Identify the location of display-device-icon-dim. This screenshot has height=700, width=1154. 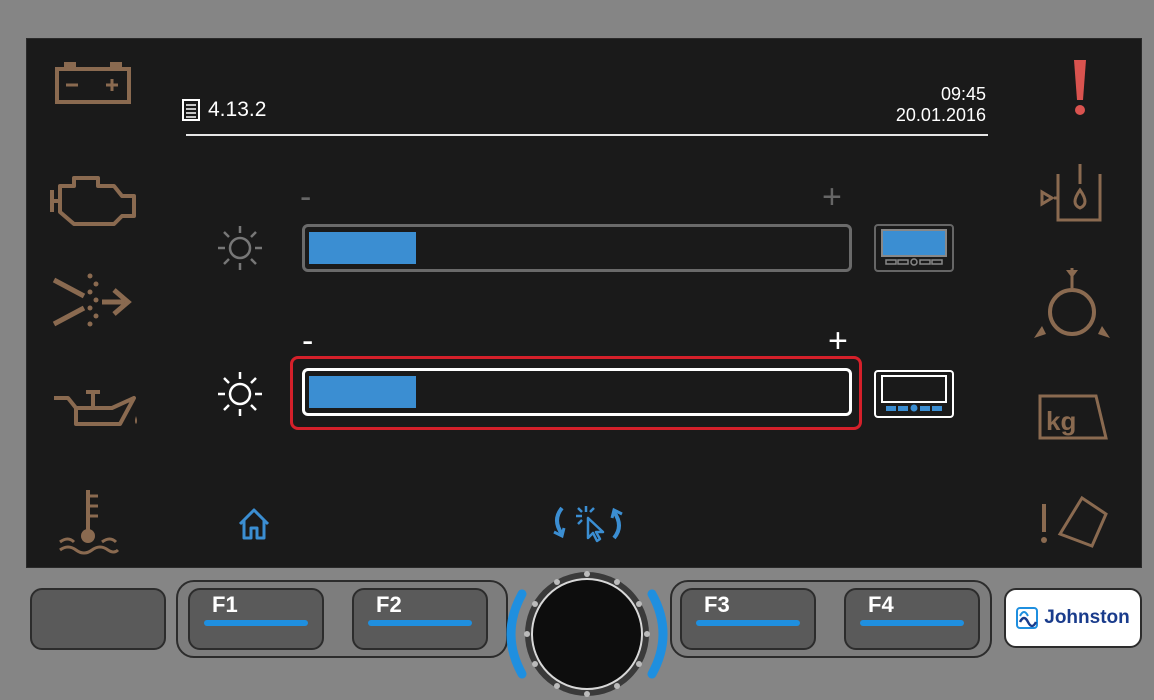
(914, 248).